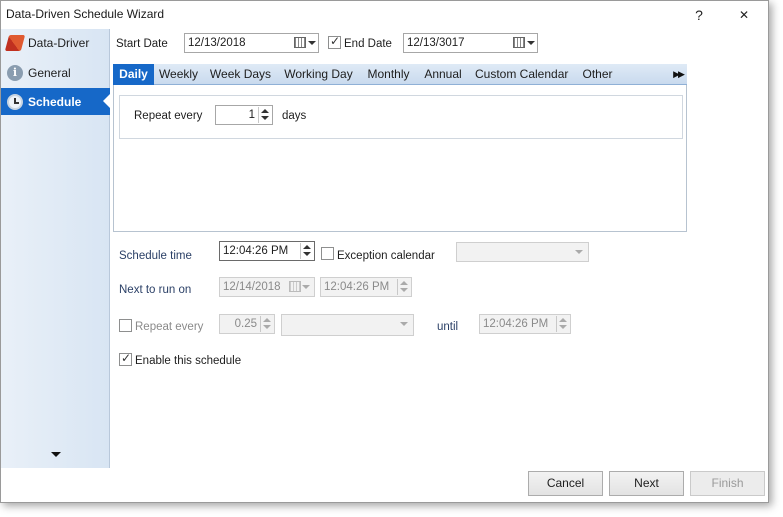 Image resolution: width=783 pixels, height=517 pixels. Describe the element at coordinates (327, 253) in the screenshot. I see `exception-calendar-checkbox` at that location.